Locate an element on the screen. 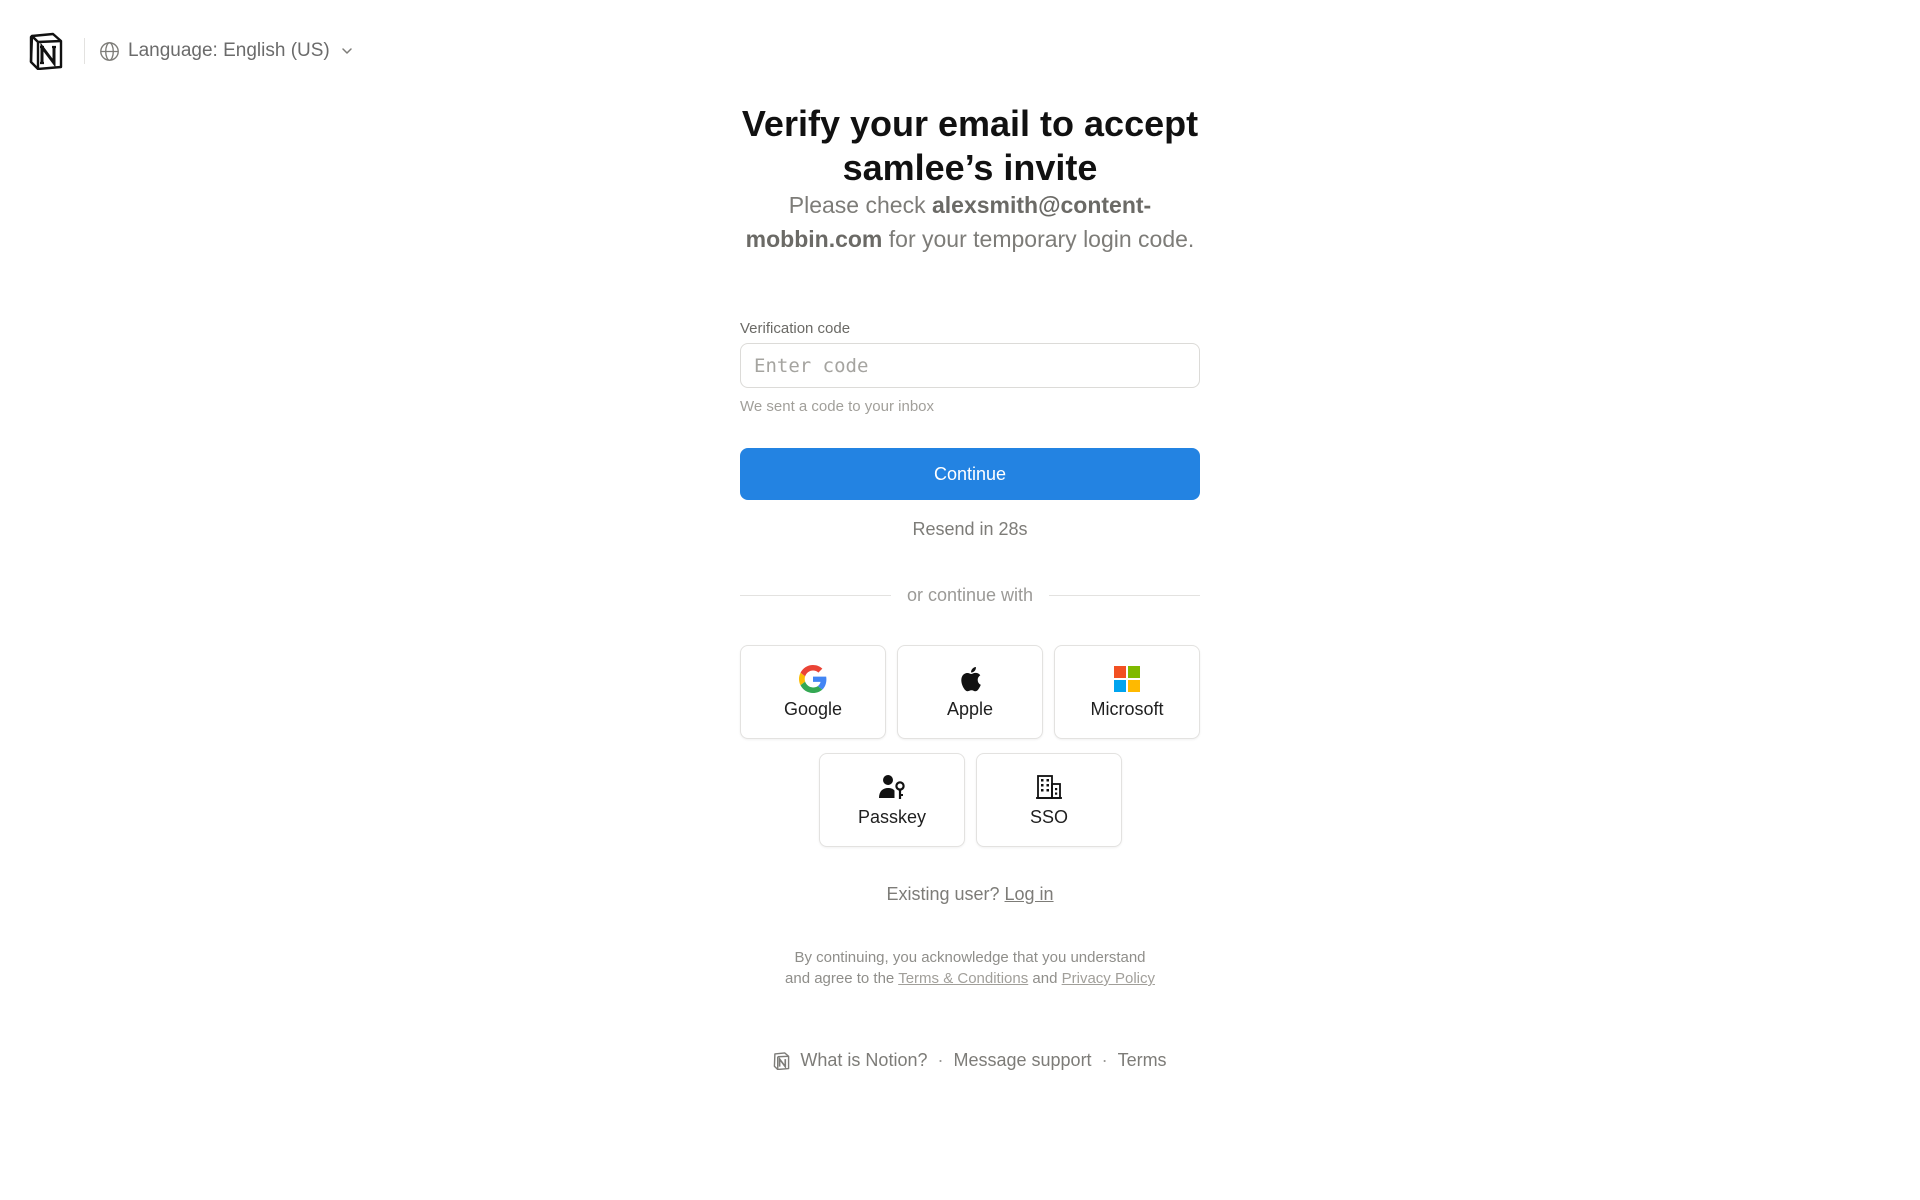  privacy-policy-link: Privacy Policy is located at coordinates (1108, 978).